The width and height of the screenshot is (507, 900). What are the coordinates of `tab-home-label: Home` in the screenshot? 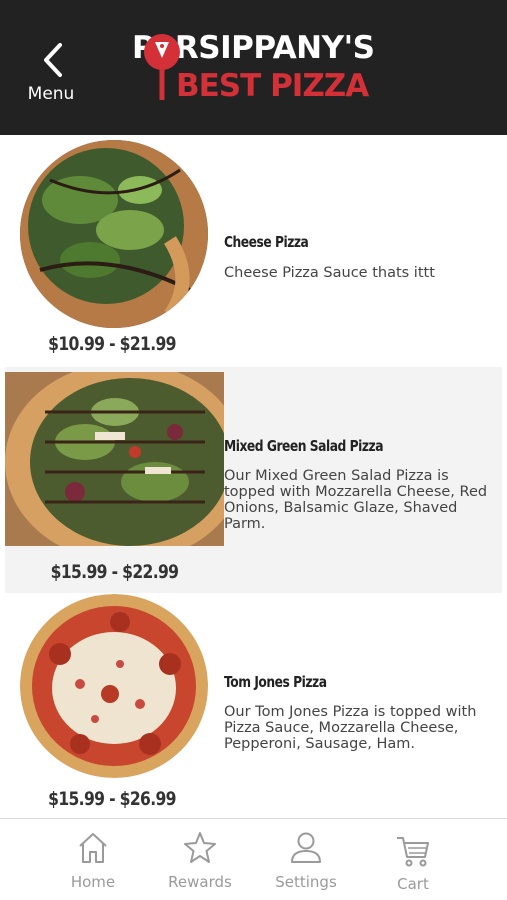 It's located at (93, 882).